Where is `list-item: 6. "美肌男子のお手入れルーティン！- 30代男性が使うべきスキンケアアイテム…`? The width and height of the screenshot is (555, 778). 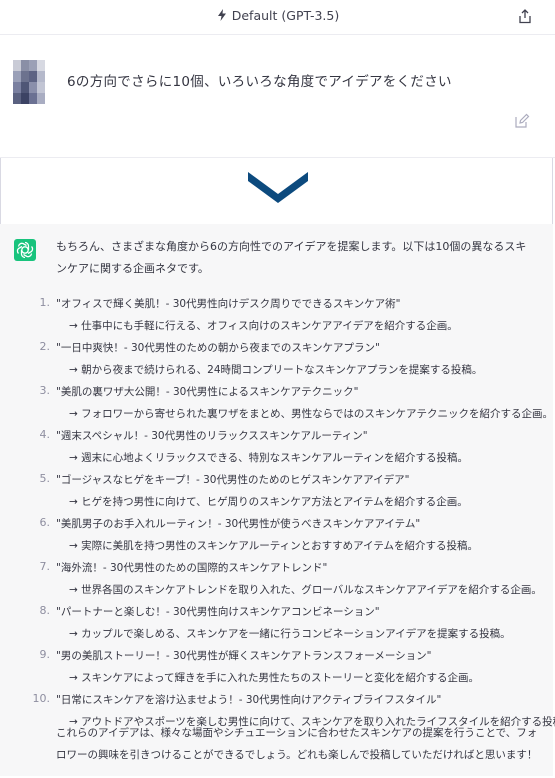 list-item: 6. "美肌男子のお手入れルーティン！- 30代男性が使うべきスキンケアアイテム… is located at coordinates (276, 534).